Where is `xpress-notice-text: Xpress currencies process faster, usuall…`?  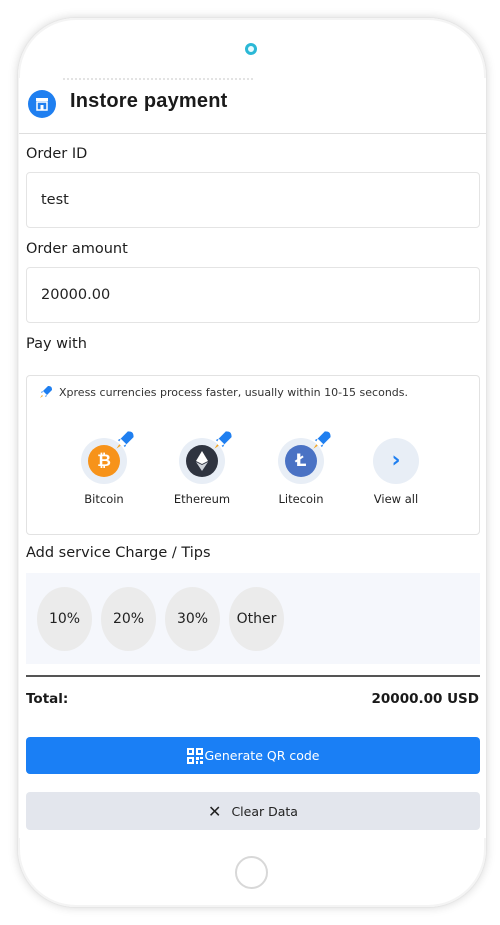
xpress-notice-text: Xpress currencies process faster, usuall… is located at coordinates (234, 392).